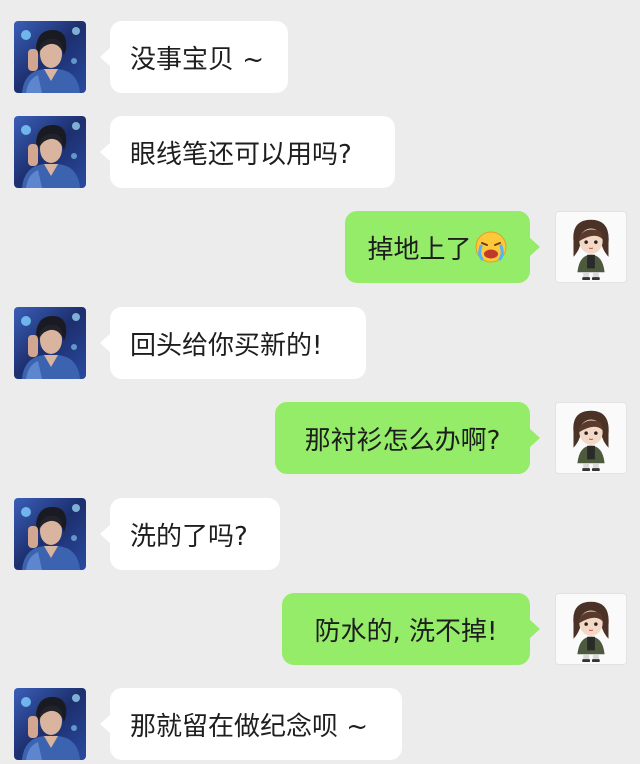 Image resolution: width=640 pixels, height=764 pixels. I want to click on message-row-incoming: 那就留在做纪念呗 ~, so click(320, 726).